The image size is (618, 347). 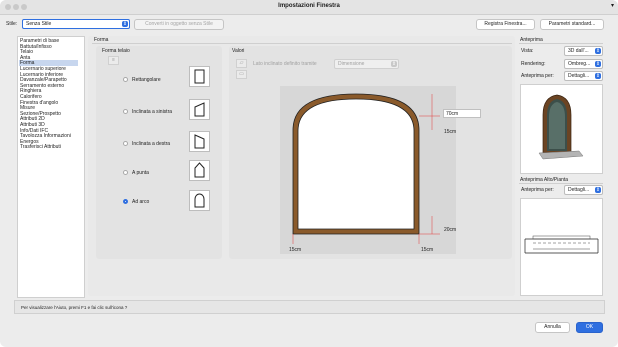 What do you see at coordinates (116, 51) in the screenshot?
I see `frame-shape-label: Forma telaio` at bounding box center [116, 51].